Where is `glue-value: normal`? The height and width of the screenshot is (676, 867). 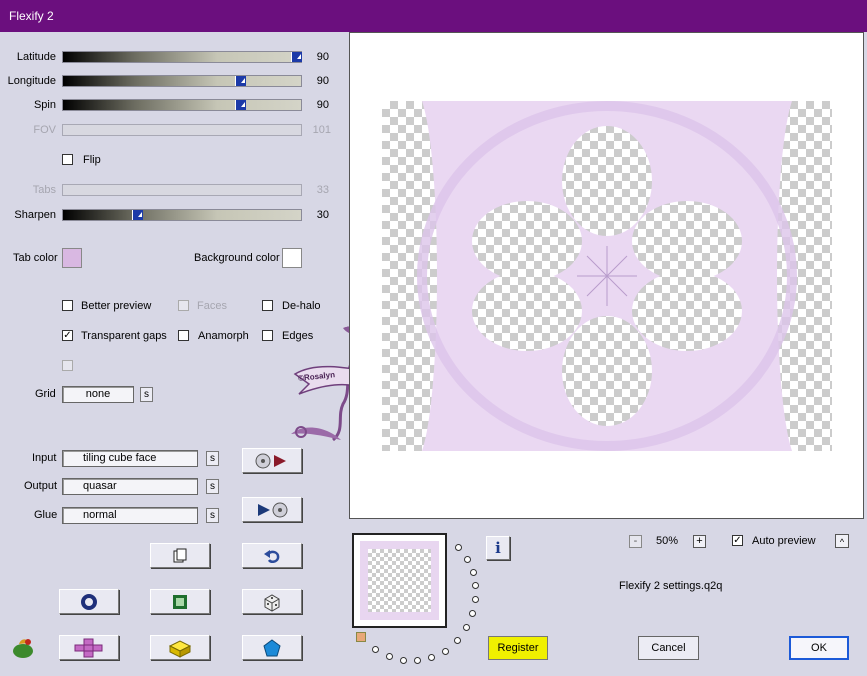 glue-value: normal is located at coordinates (100, 515).